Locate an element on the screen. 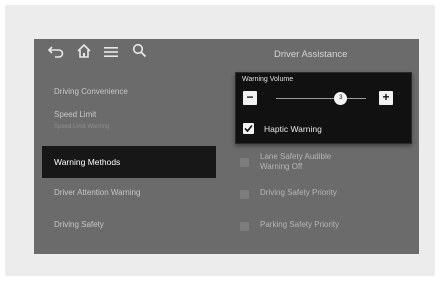 The width and height of the screenshot is (440, 281). sidebar-item-label: Driving Safety is located at coordinates (79, 224).